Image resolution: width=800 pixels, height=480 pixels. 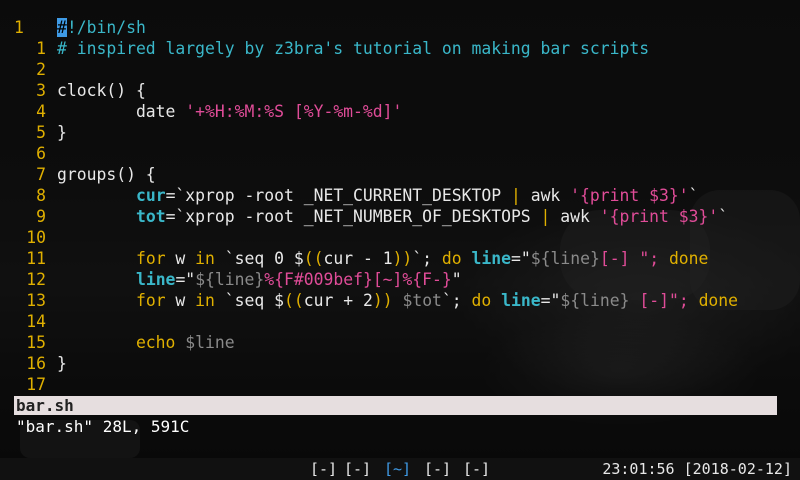 I want to click on code-token: groups() {, so click(x=106, y=174).